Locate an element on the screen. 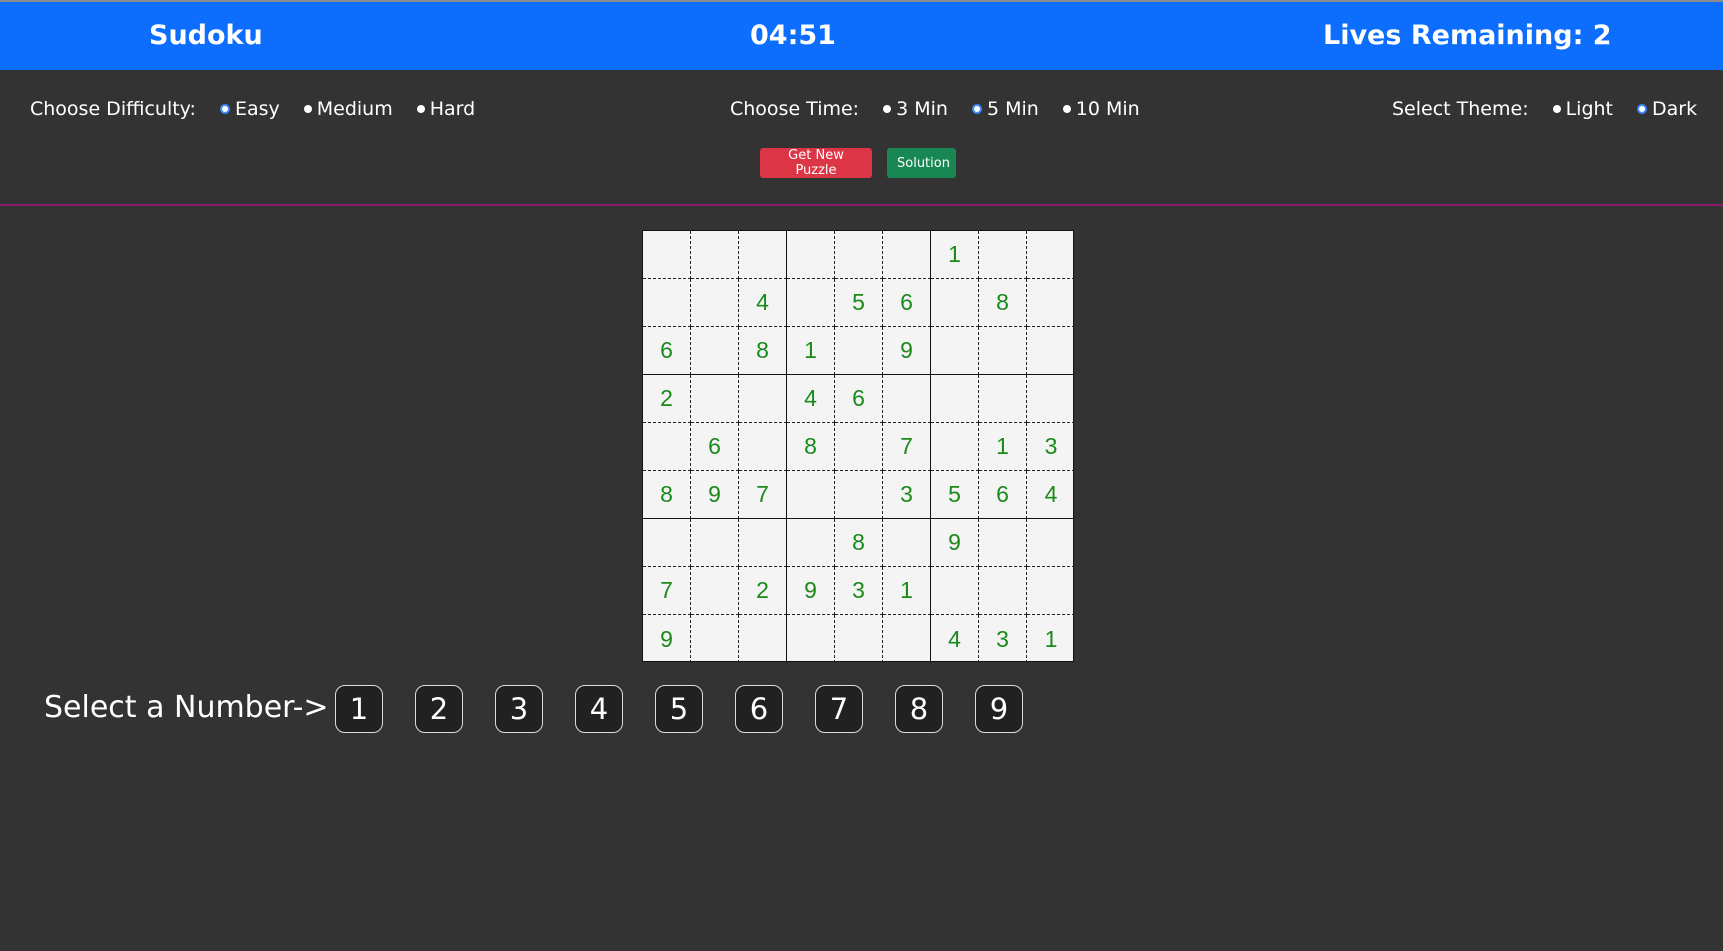 The width and height of the screenshot is (1723, 951). time-3min-radio: 3 Min is located at coordinates (915, 109).